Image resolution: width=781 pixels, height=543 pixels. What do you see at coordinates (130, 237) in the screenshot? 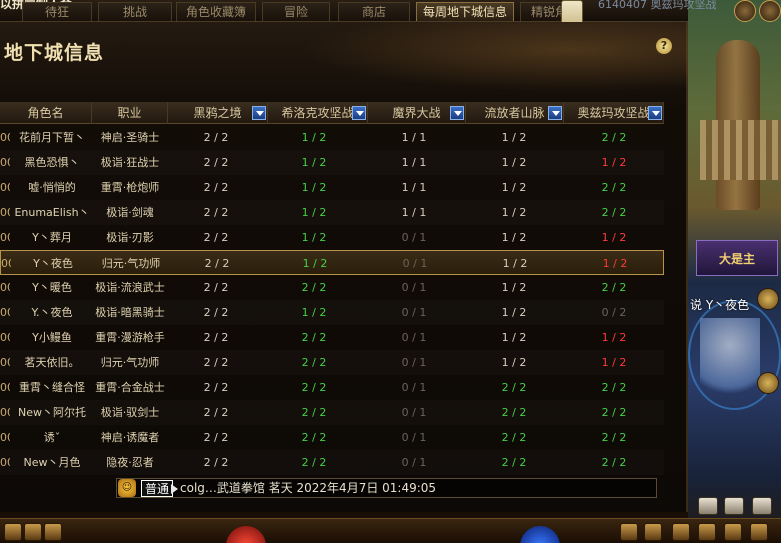
I see `character-job: 极诣·刃影` at bounding box center [130, 237].